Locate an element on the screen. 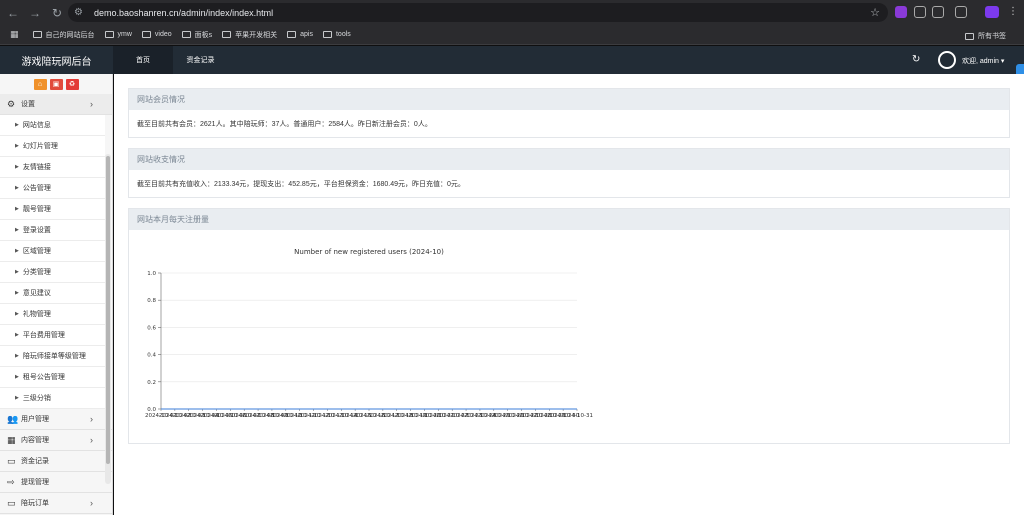  sidebar-subitem: ▶ 平台费用管理 is located at coordinates (52, 335).